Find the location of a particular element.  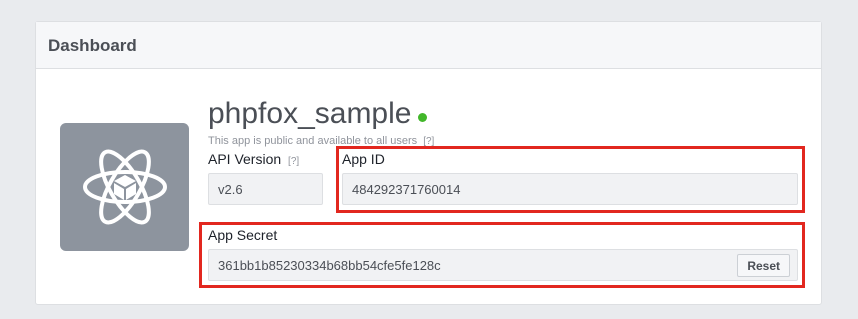

panel-header: Dashboard is located at coordinates (428, 45).